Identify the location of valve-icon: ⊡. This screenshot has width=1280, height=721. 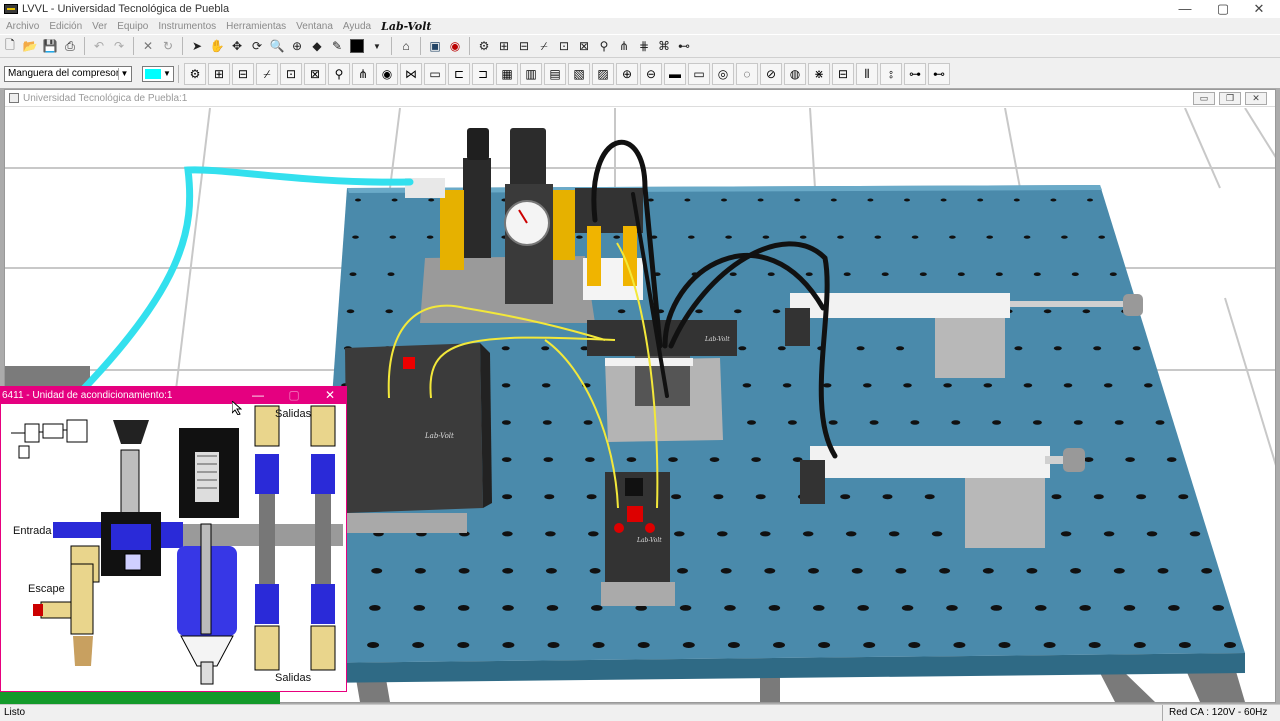
(564, 46).